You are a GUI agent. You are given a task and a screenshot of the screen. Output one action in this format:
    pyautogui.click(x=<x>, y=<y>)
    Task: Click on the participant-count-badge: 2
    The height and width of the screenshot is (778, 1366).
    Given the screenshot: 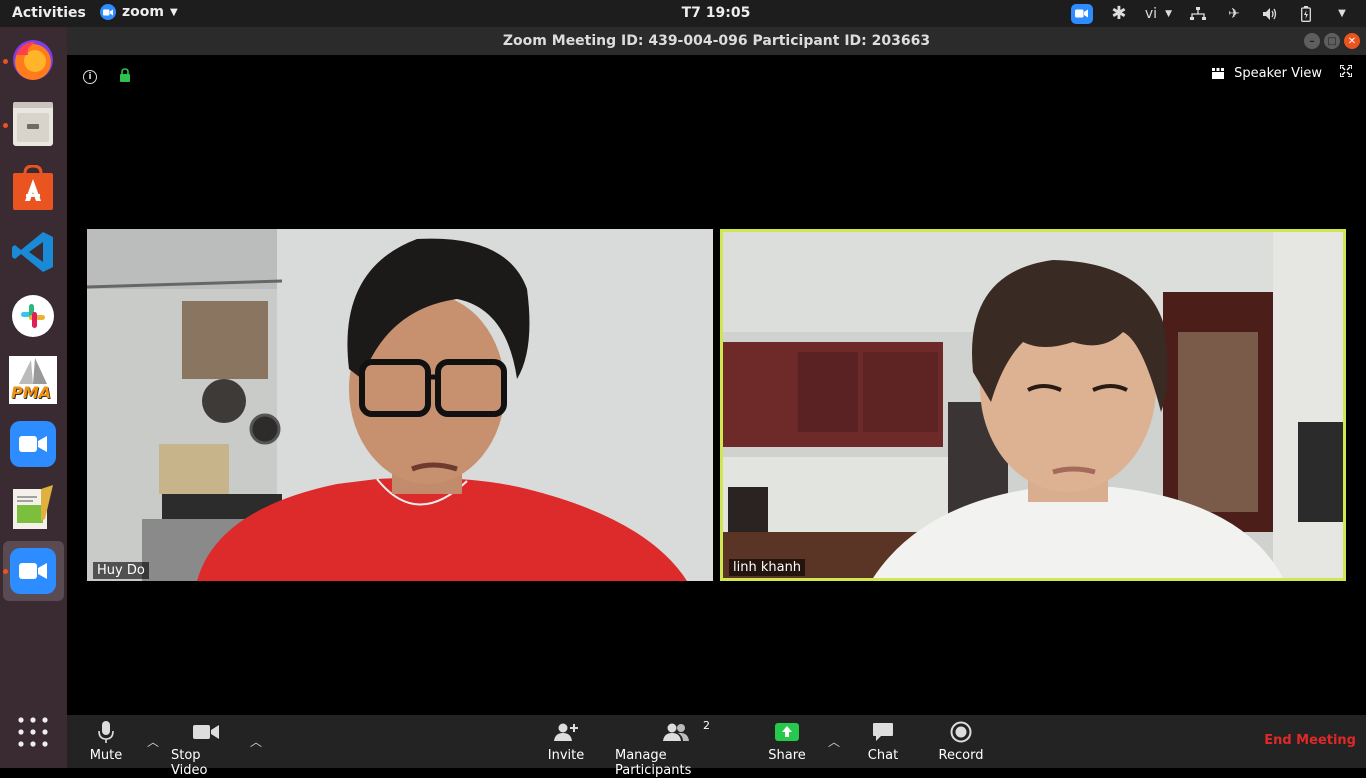 What is the action you would take?
    pyautogui.click(x=706, y=725)
    